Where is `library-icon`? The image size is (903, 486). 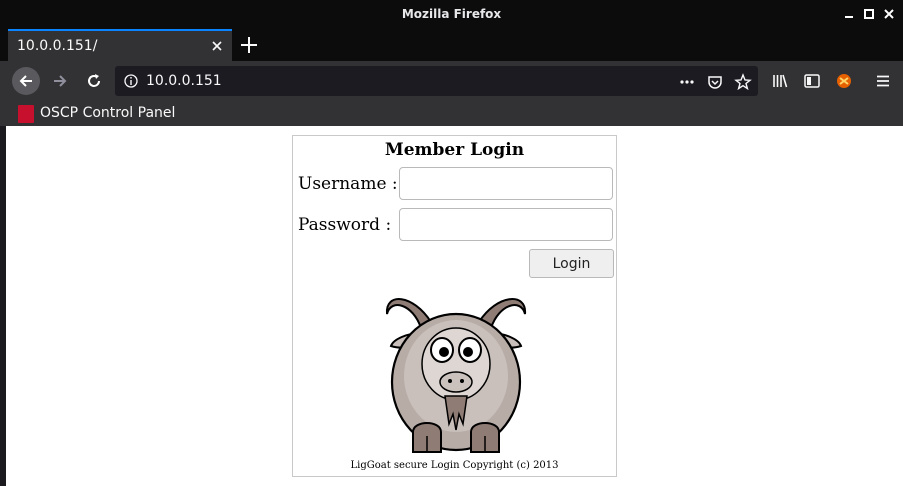
library-icon is located at coordinates (780, 81).